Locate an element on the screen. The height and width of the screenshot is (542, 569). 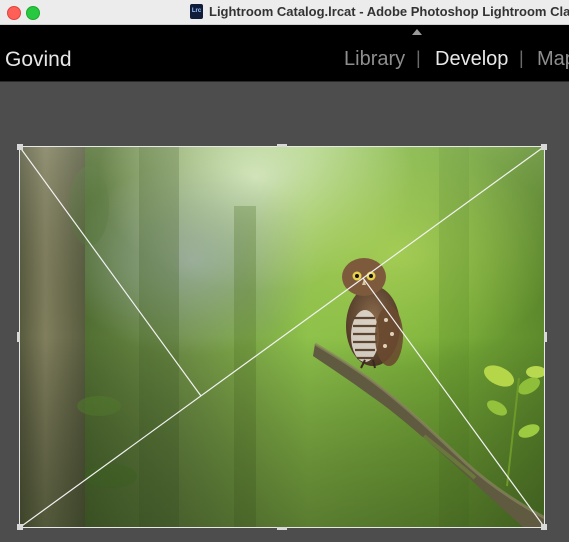
lightroom-doc-icon: Lrc is located at coordinates (196, 11).